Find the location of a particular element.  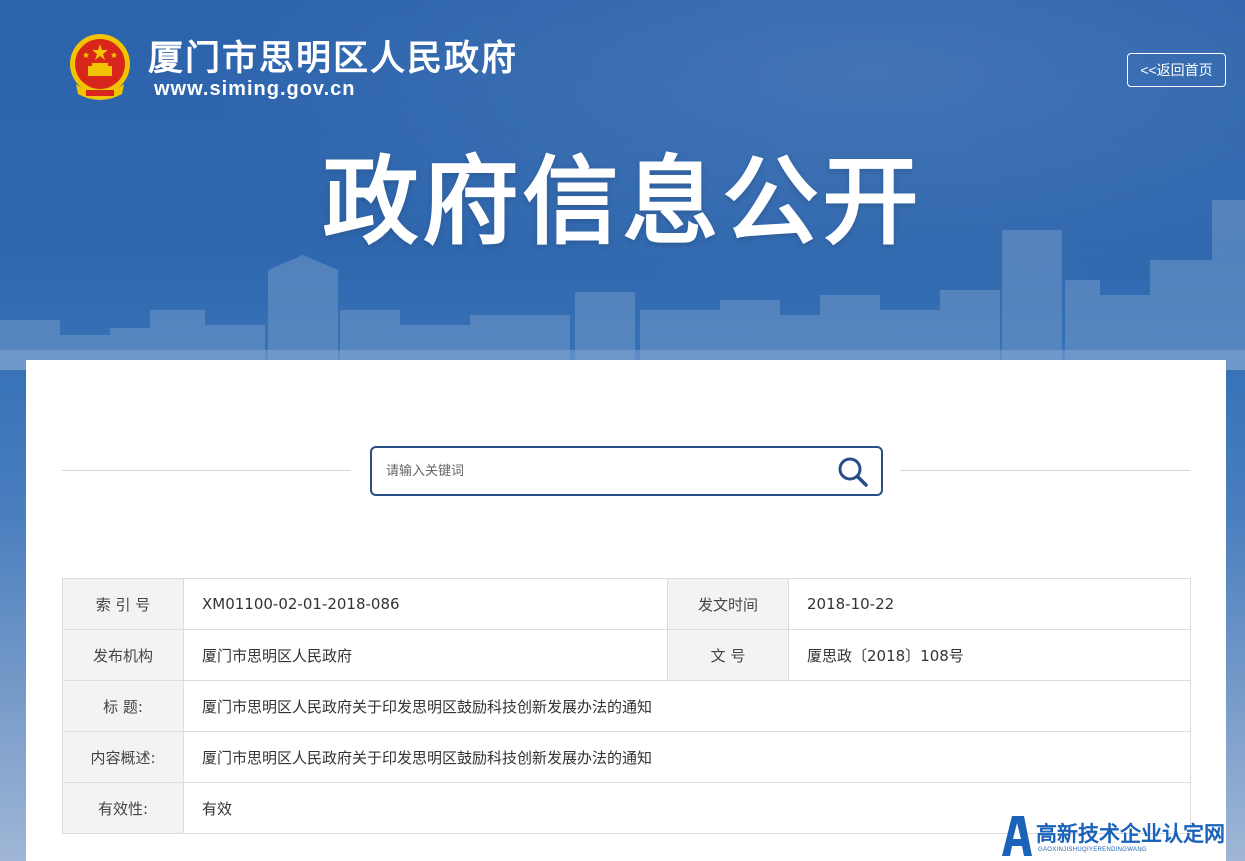

publish-date-label: 发文时间 is located at coordinates (728, 604).